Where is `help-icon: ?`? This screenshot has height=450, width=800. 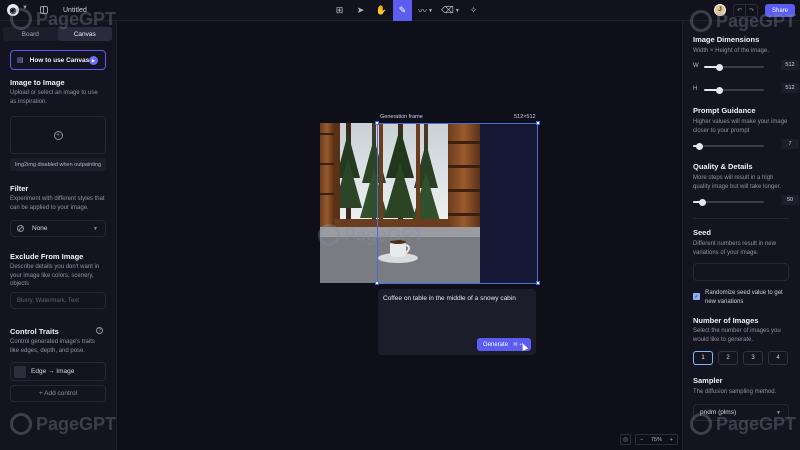 help-icon: ? is located at coordinates (99, 330).